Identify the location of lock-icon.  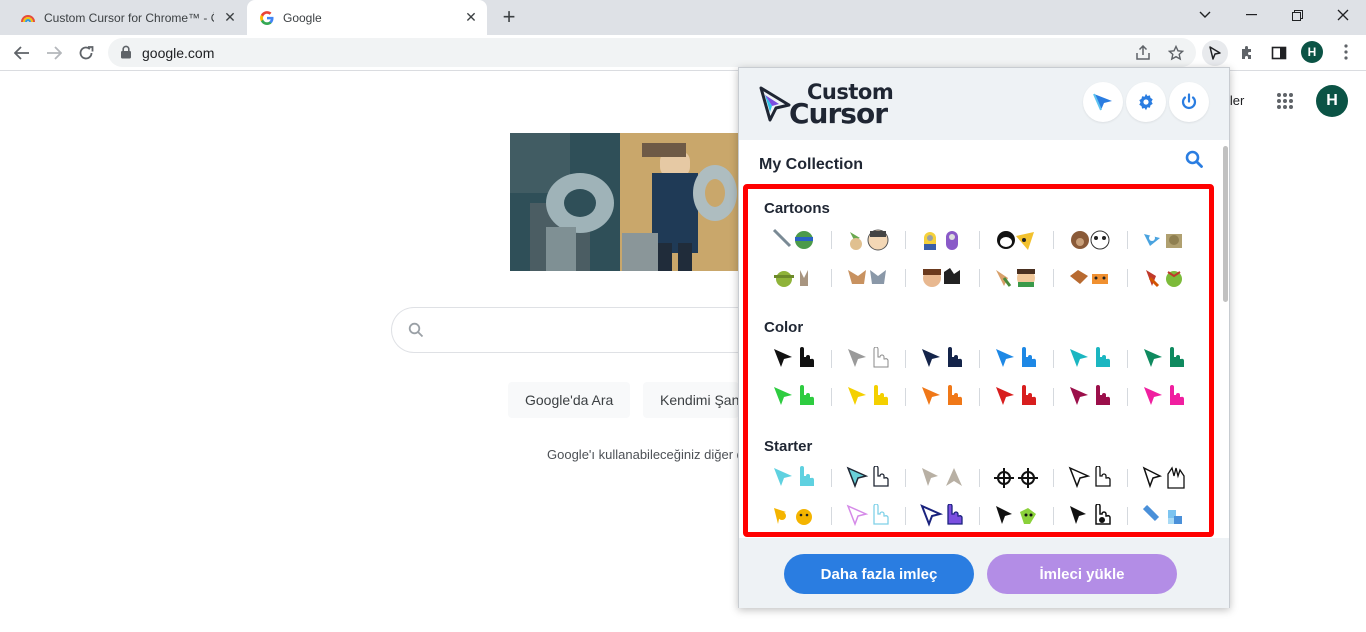
(126, 54).